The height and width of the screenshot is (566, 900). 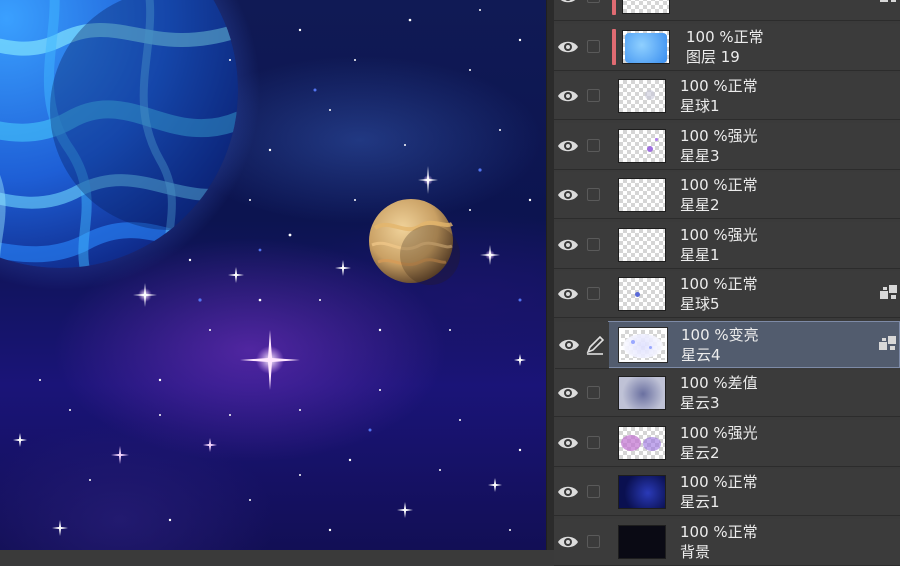 What do you see at coordinates (888, 343) in the screenshot?
I see `layer-mask-icon` at bounding box center [888, 343].